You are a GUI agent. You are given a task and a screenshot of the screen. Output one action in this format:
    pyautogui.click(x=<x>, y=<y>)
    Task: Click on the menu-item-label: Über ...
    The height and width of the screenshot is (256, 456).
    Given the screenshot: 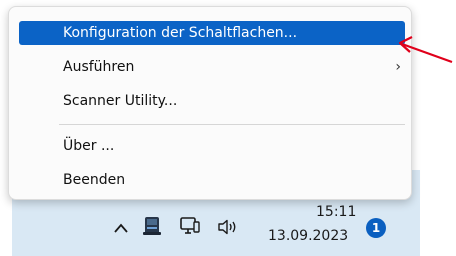 What is the action you would take?
    pyautogui.click(x=89, y=146)
    